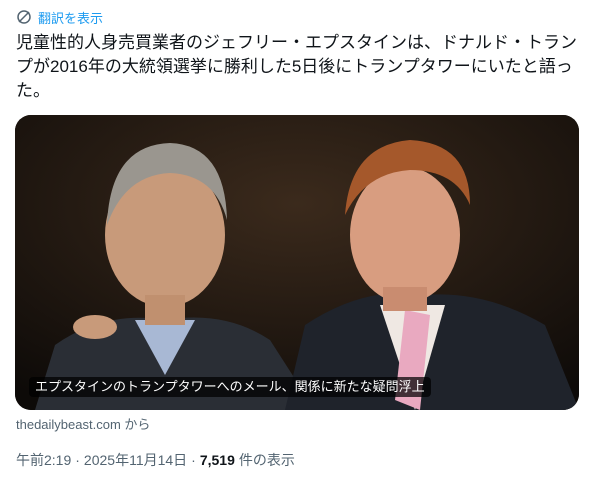 The image size is (596, 483). Describe the element at coordinates (43, 460) in the screenshot. I see `tweet-time: 午前2:19` at that location.